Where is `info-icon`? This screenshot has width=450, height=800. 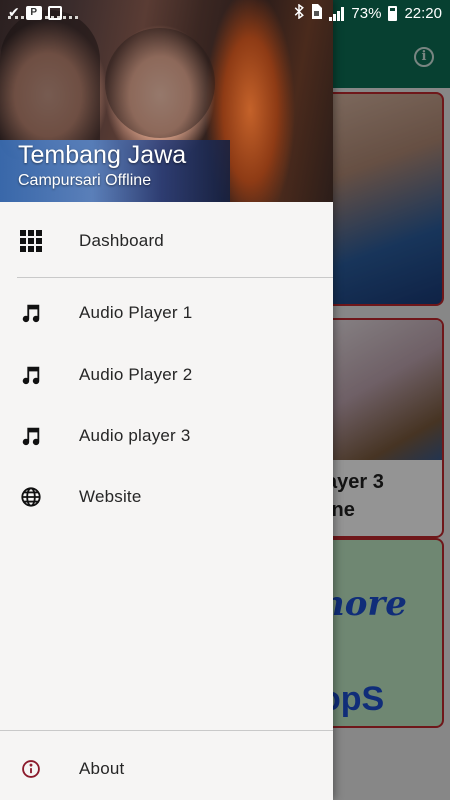 info-icon is located at coordinates (31, 769).